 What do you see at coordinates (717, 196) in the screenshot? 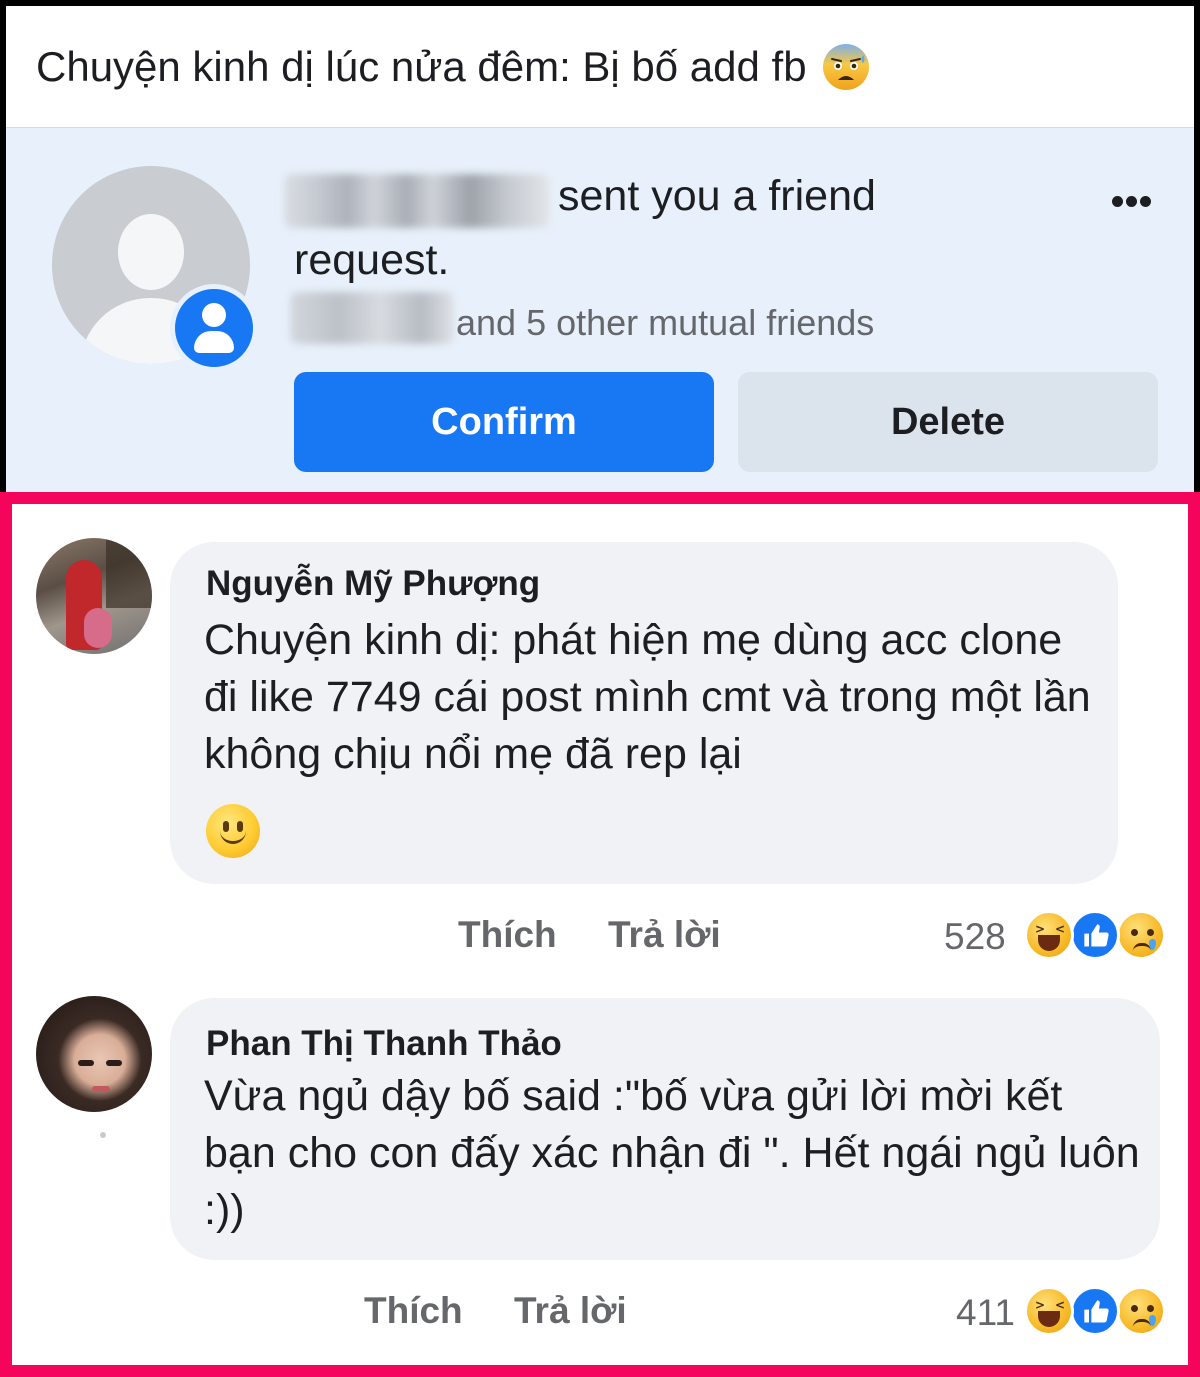
I see `request-message-line1: sent you a friend` at bounding box center [717, 196].